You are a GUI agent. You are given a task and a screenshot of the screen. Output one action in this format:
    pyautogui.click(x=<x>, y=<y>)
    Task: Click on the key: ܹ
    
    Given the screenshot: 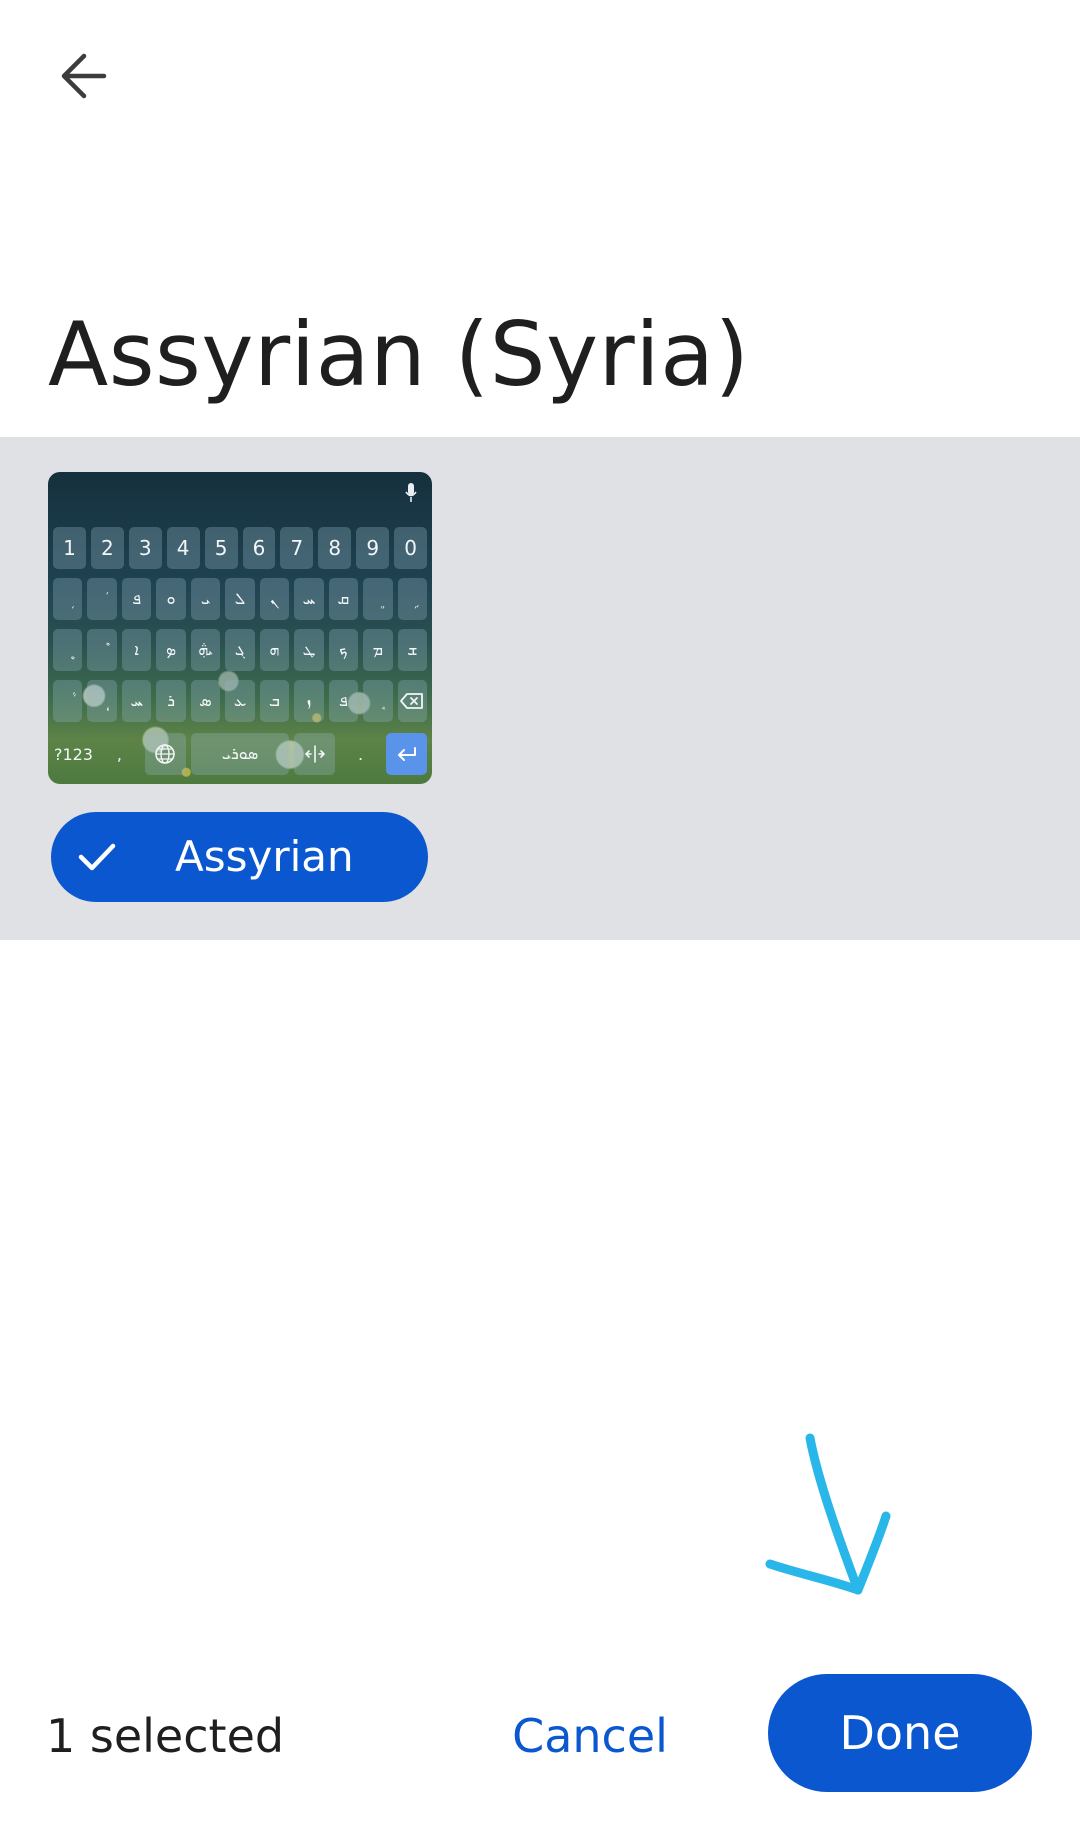 What is the action you would take?
    pyautogui.click(x=412, y=599)
    